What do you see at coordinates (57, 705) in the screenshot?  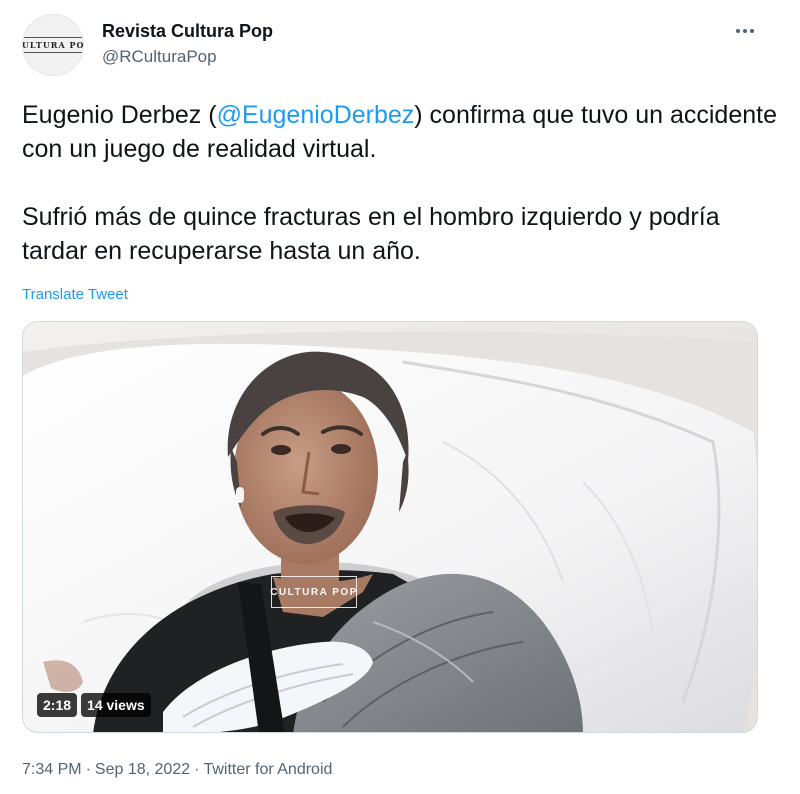 I see `video-duration-badge: 2:18` at bounding box center [57, 705].